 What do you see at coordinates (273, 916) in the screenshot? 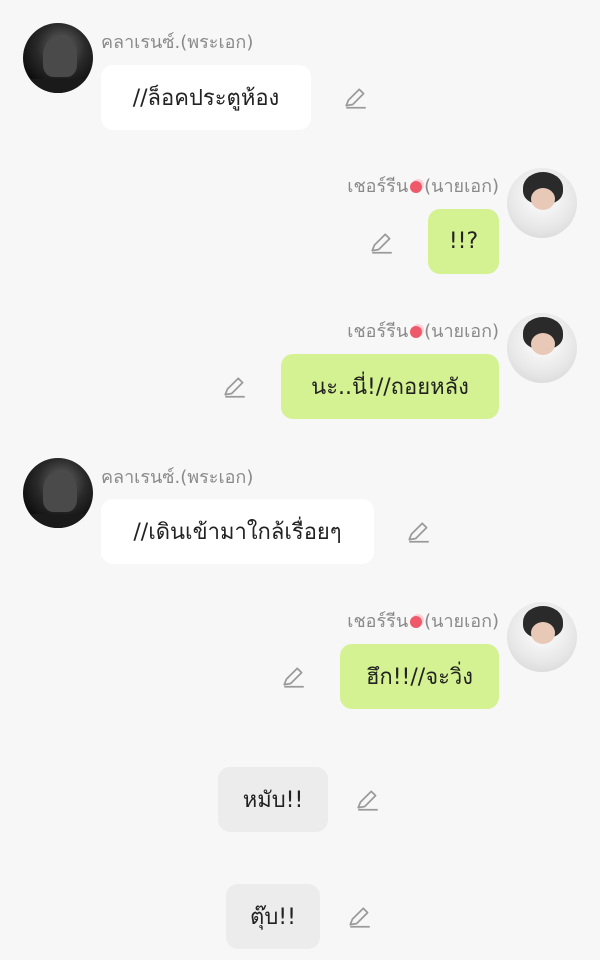
I see `narration-bubble: ตุ๊บ!!` at bounding box center [273, 916].